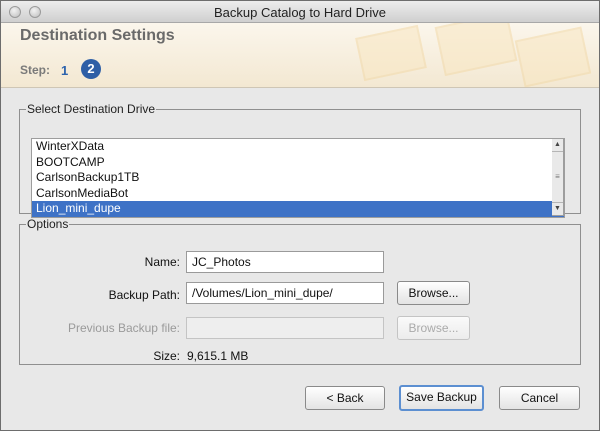 The image size is (600, 431). I want to click on scroll-thumb-grip-icon: ≡, so click(557, 177).